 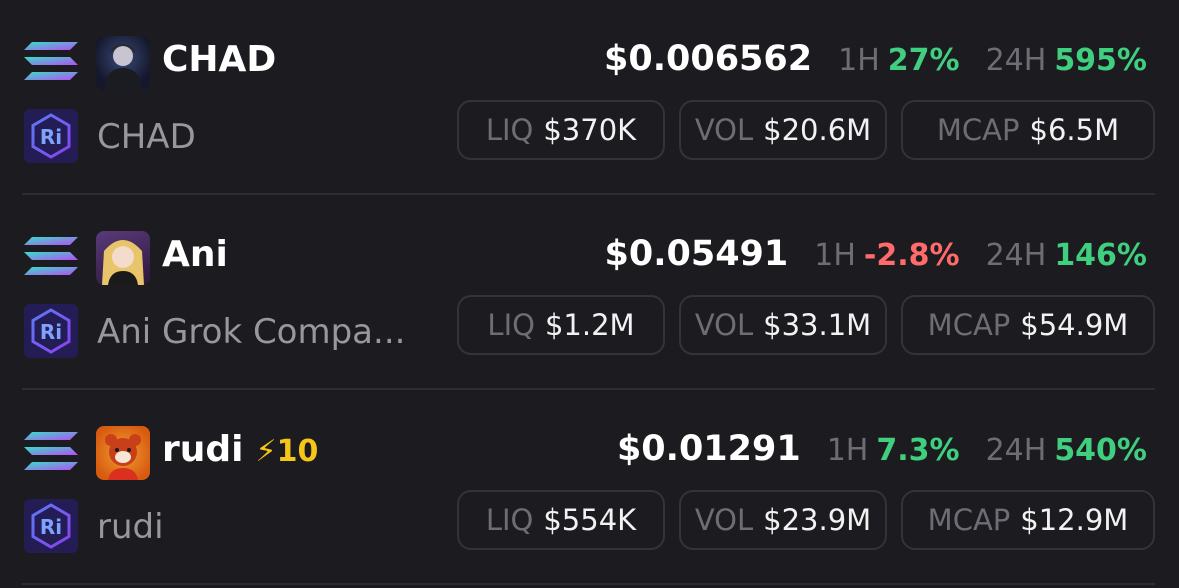 I want to click on mcap-value: $54.9M, so click(x=1074, y=325).